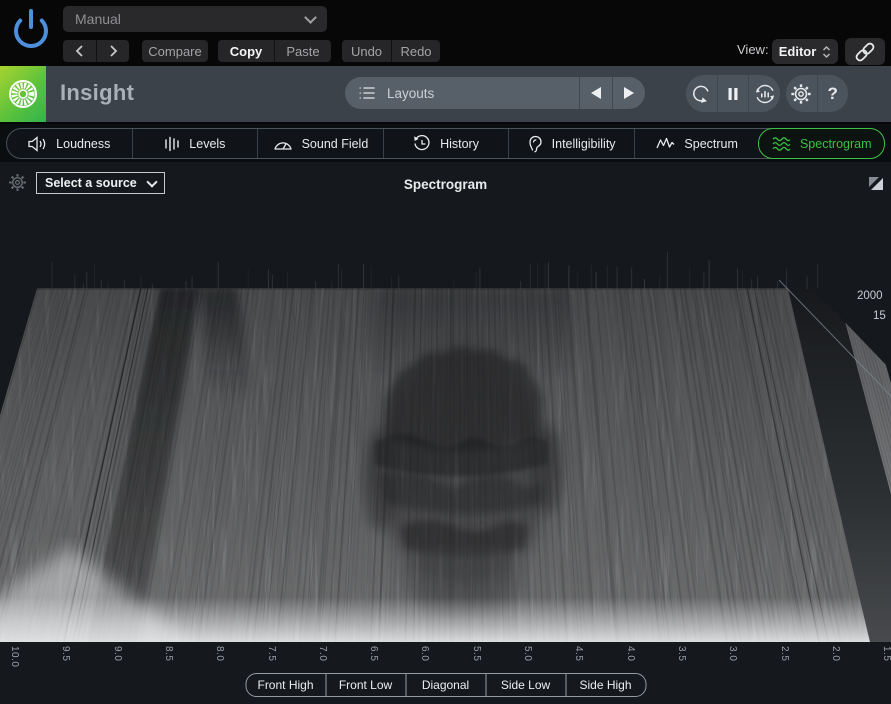 Image resolution: width=891 pixels, height=704 pixels. What do you see at coordinates (117, 654) in the screenshot?
I see `time-axis-label: 9.0` at bounding box center [117, 654].